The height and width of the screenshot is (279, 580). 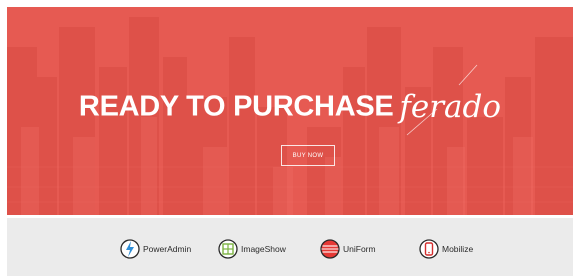 What do you see at coordinates (450, 107) in the screenshot?
I see `brand-name: ferado` at bounding box center [450, 107].